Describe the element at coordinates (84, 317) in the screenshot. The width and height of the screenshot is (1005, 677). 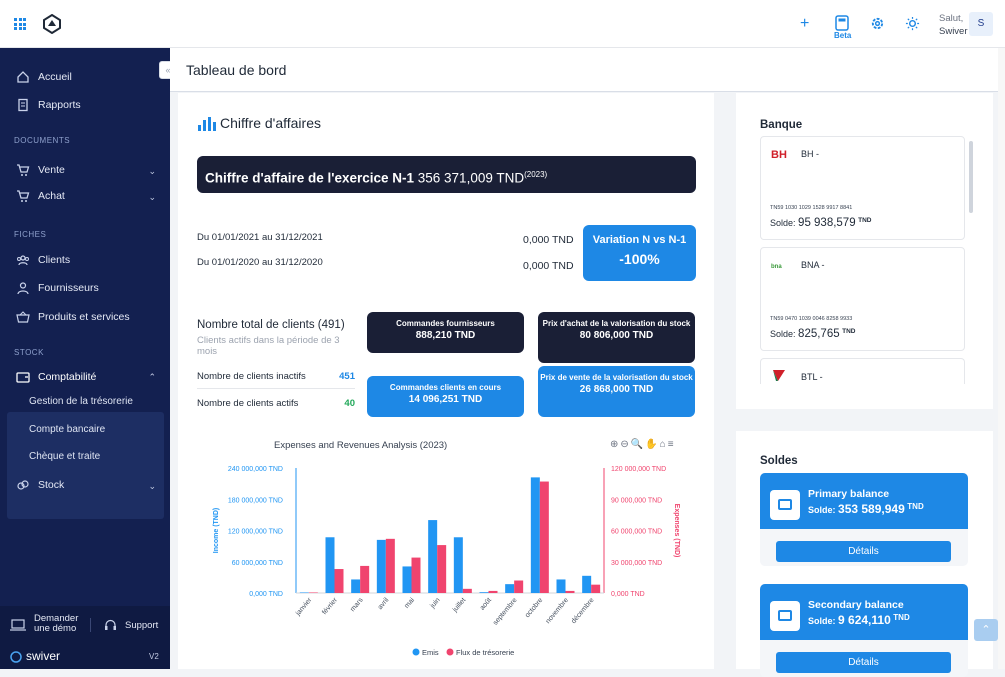
I see `sidebar-label: Produits et services` at that location.